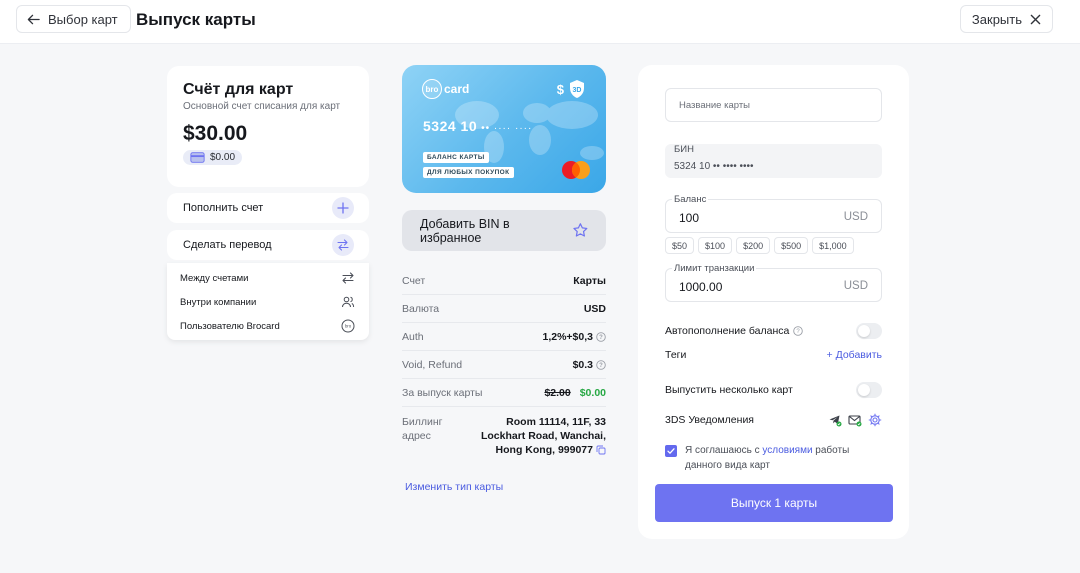 This screenshot has height=573, width=1080. I want to click on svg-text: 3D, so click(577, 90).